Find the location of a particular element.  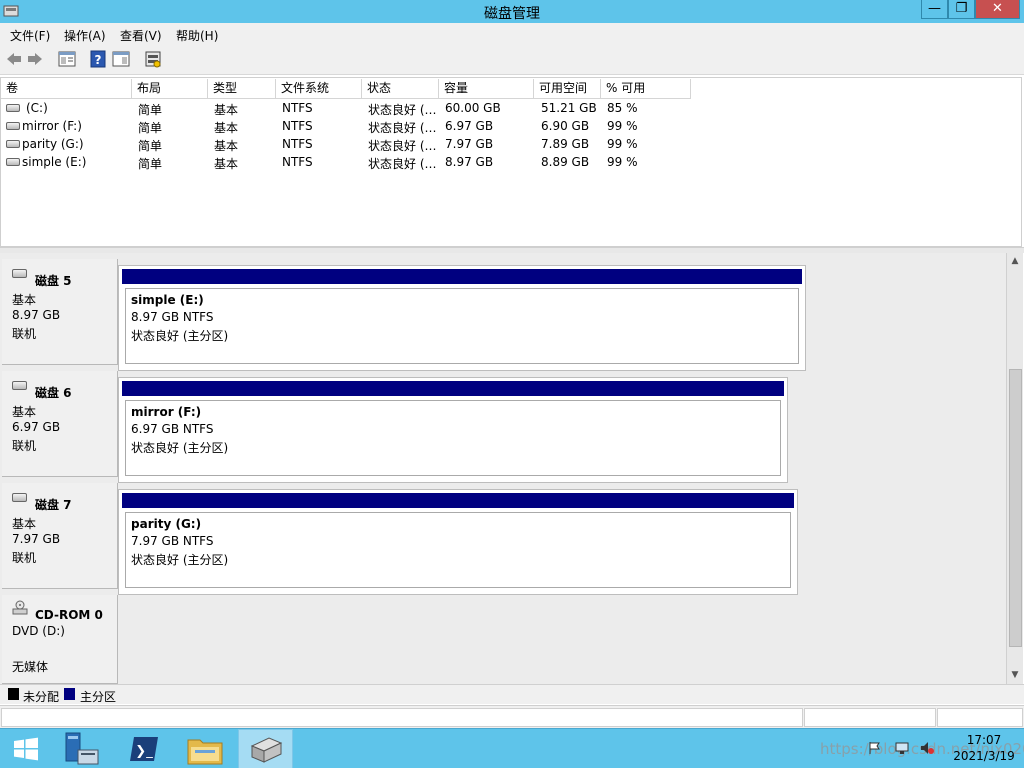

cdrom-name: CD-ROM 0 is located at coordinates (69, 615).